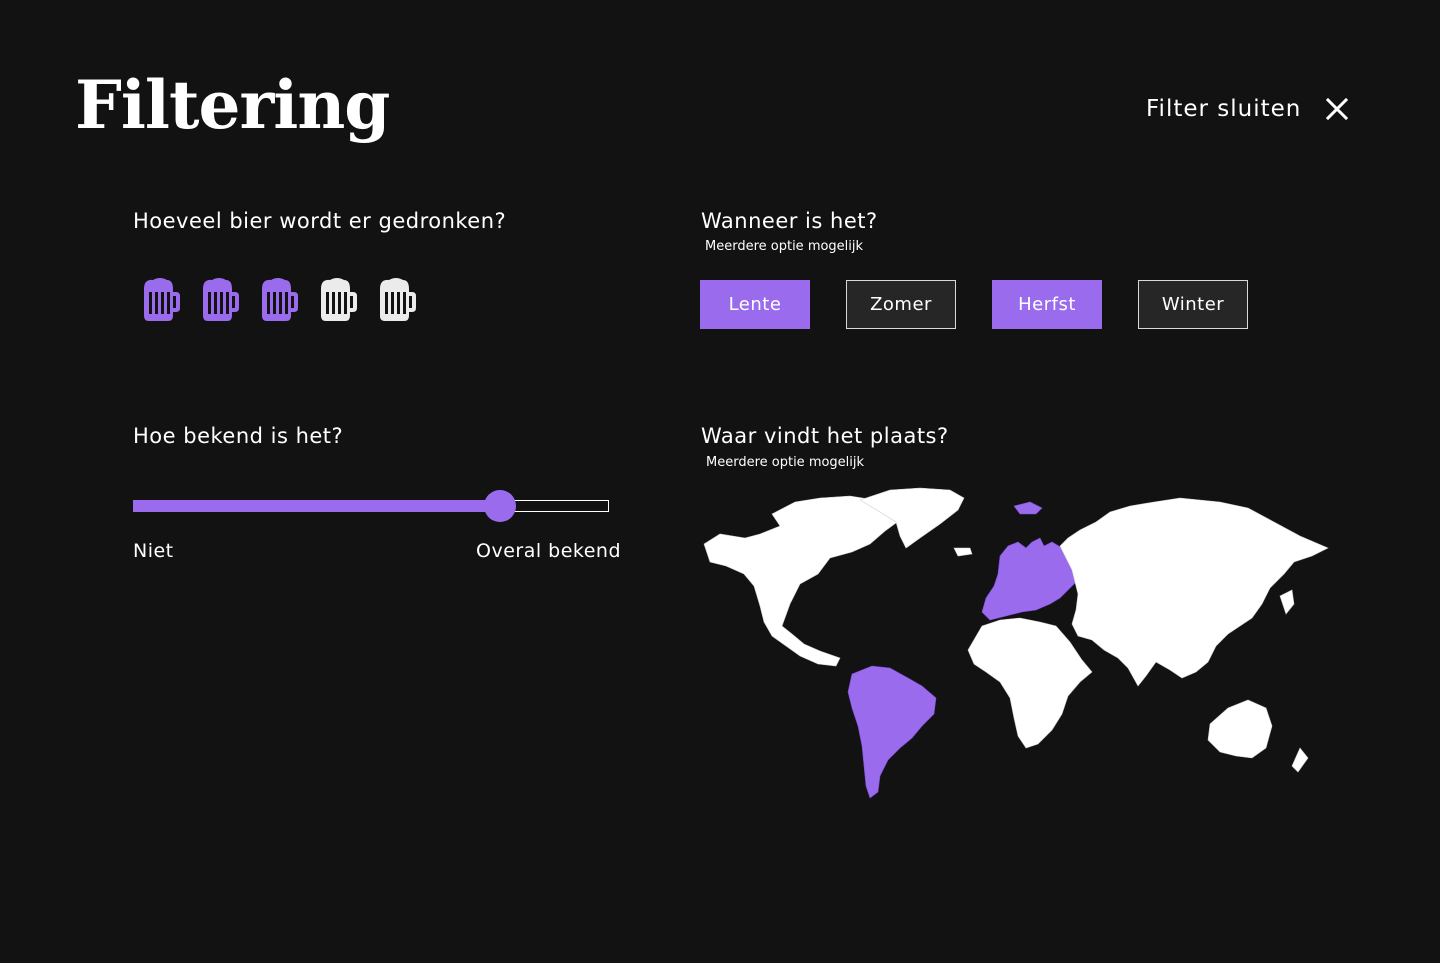 The height and width of the screenshot is (963, 1440). I want to click on location-hint: Meerdere optie mogelijk, so click(785, 462).